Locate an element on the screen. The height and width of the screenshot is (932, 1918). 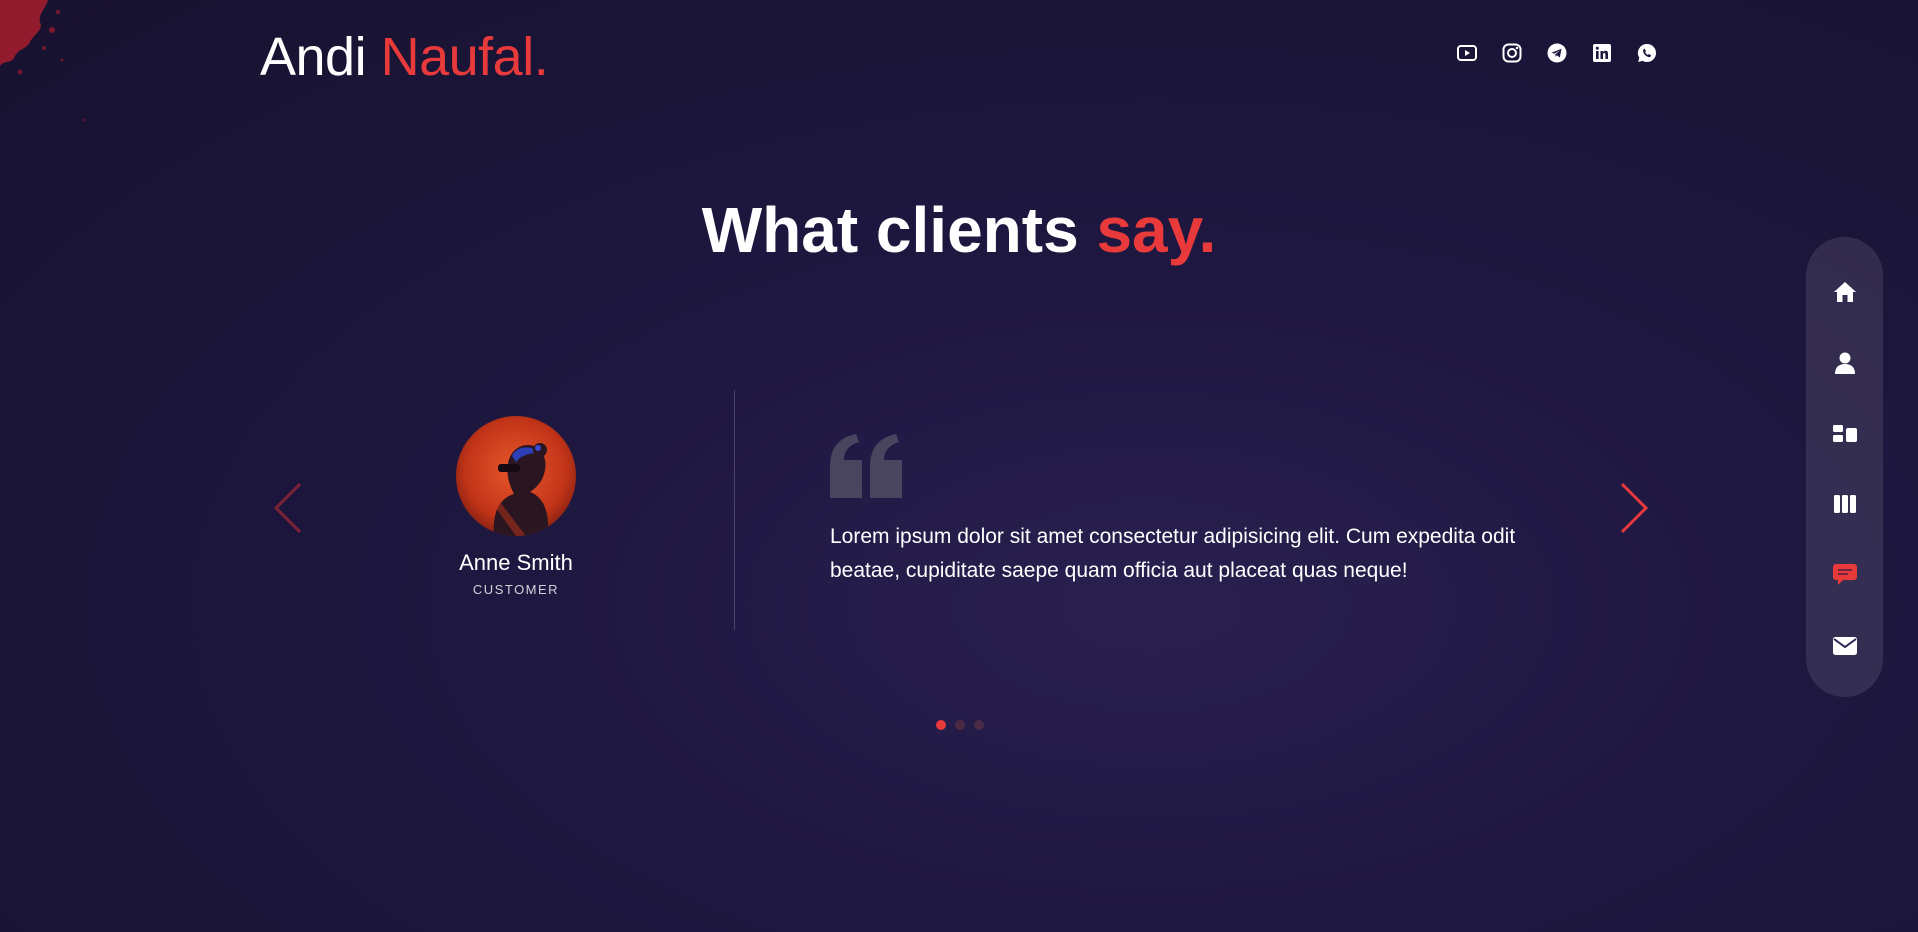
chevron-left-icon is located at coordinates (287, 508).